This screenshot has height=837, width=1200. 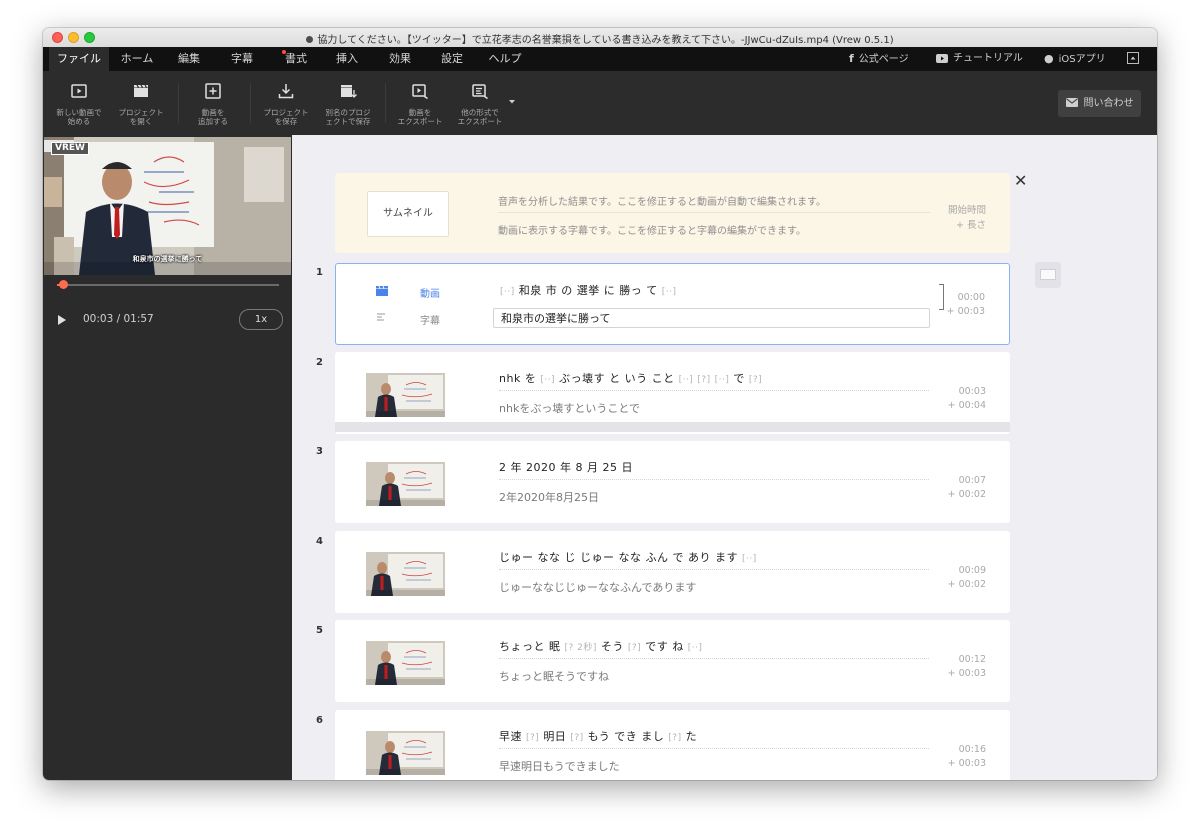 What do you see at coordinates (168, 284) in the screenshot?
I see `seek-bar` at bounding box center [168, 284].